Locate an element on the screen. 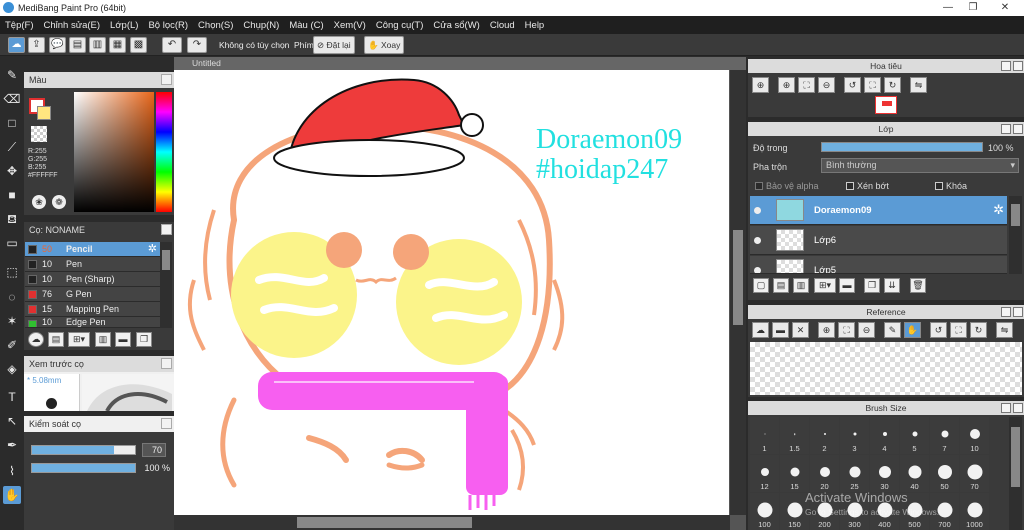 The image size is (1024, 530). undo-icon: ↶ is located at coordinates (172, 45).